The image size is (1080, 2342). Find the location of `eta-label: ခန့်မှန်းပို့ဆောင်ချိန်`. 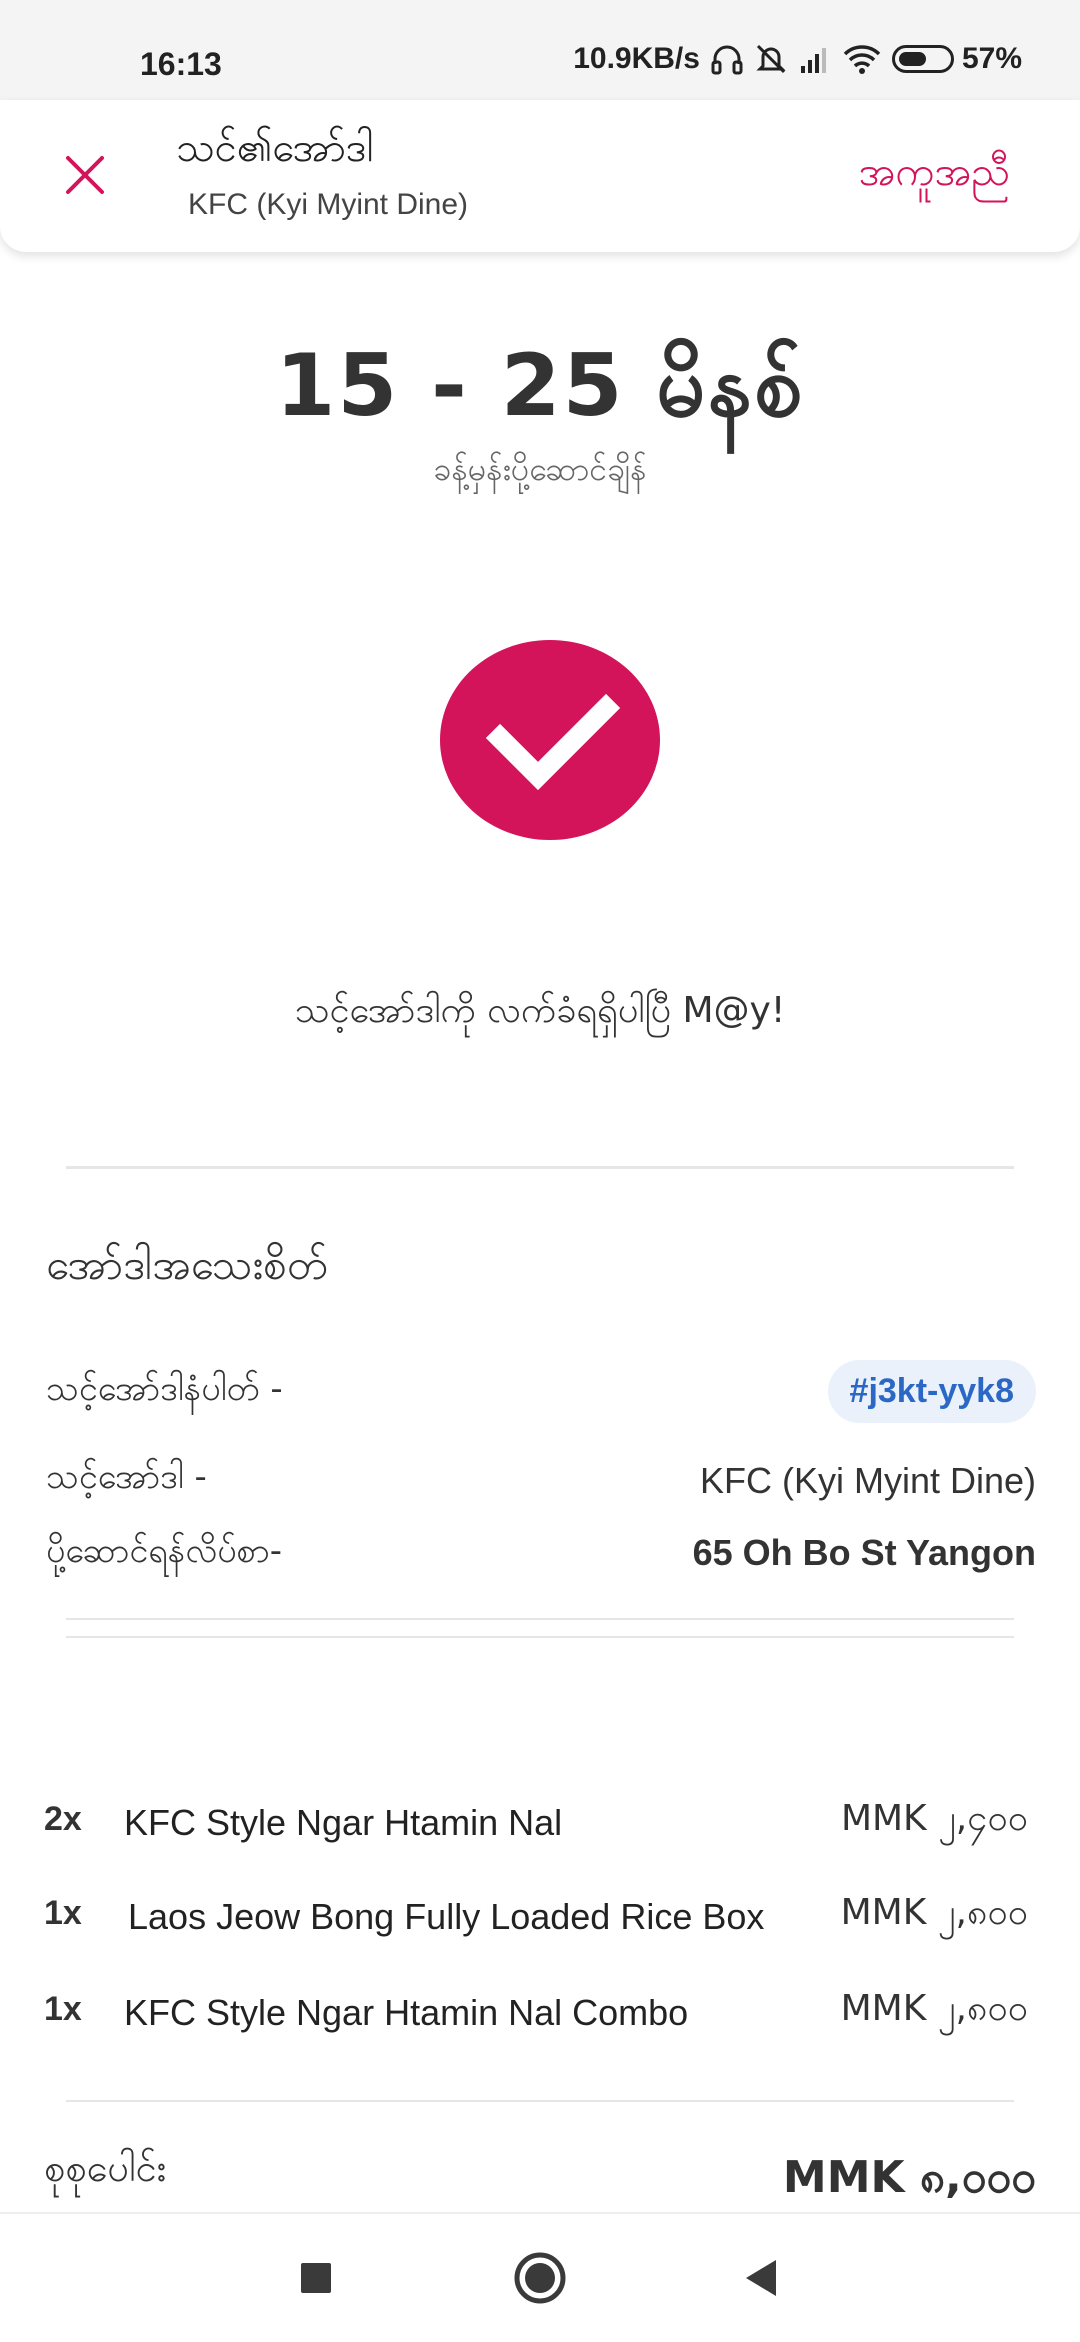

eta-label: ခန့်မှန်းပို့ဆောင်ချိန် is located at coordinates (540, 469).